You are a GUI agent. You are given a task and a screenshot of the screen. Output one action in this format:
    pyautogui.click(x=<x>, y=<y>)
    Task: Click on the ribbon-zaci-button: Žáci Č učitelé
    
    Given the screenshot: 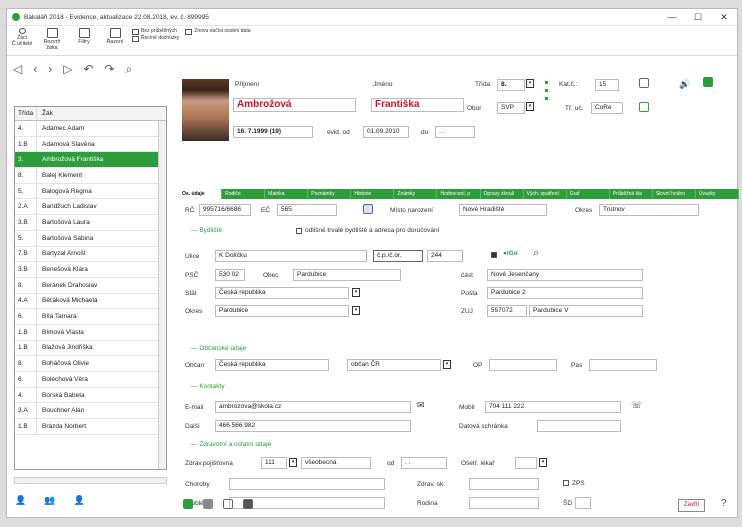 What is the action you would take?
    pyautogui.click(x=22, y=37)
    